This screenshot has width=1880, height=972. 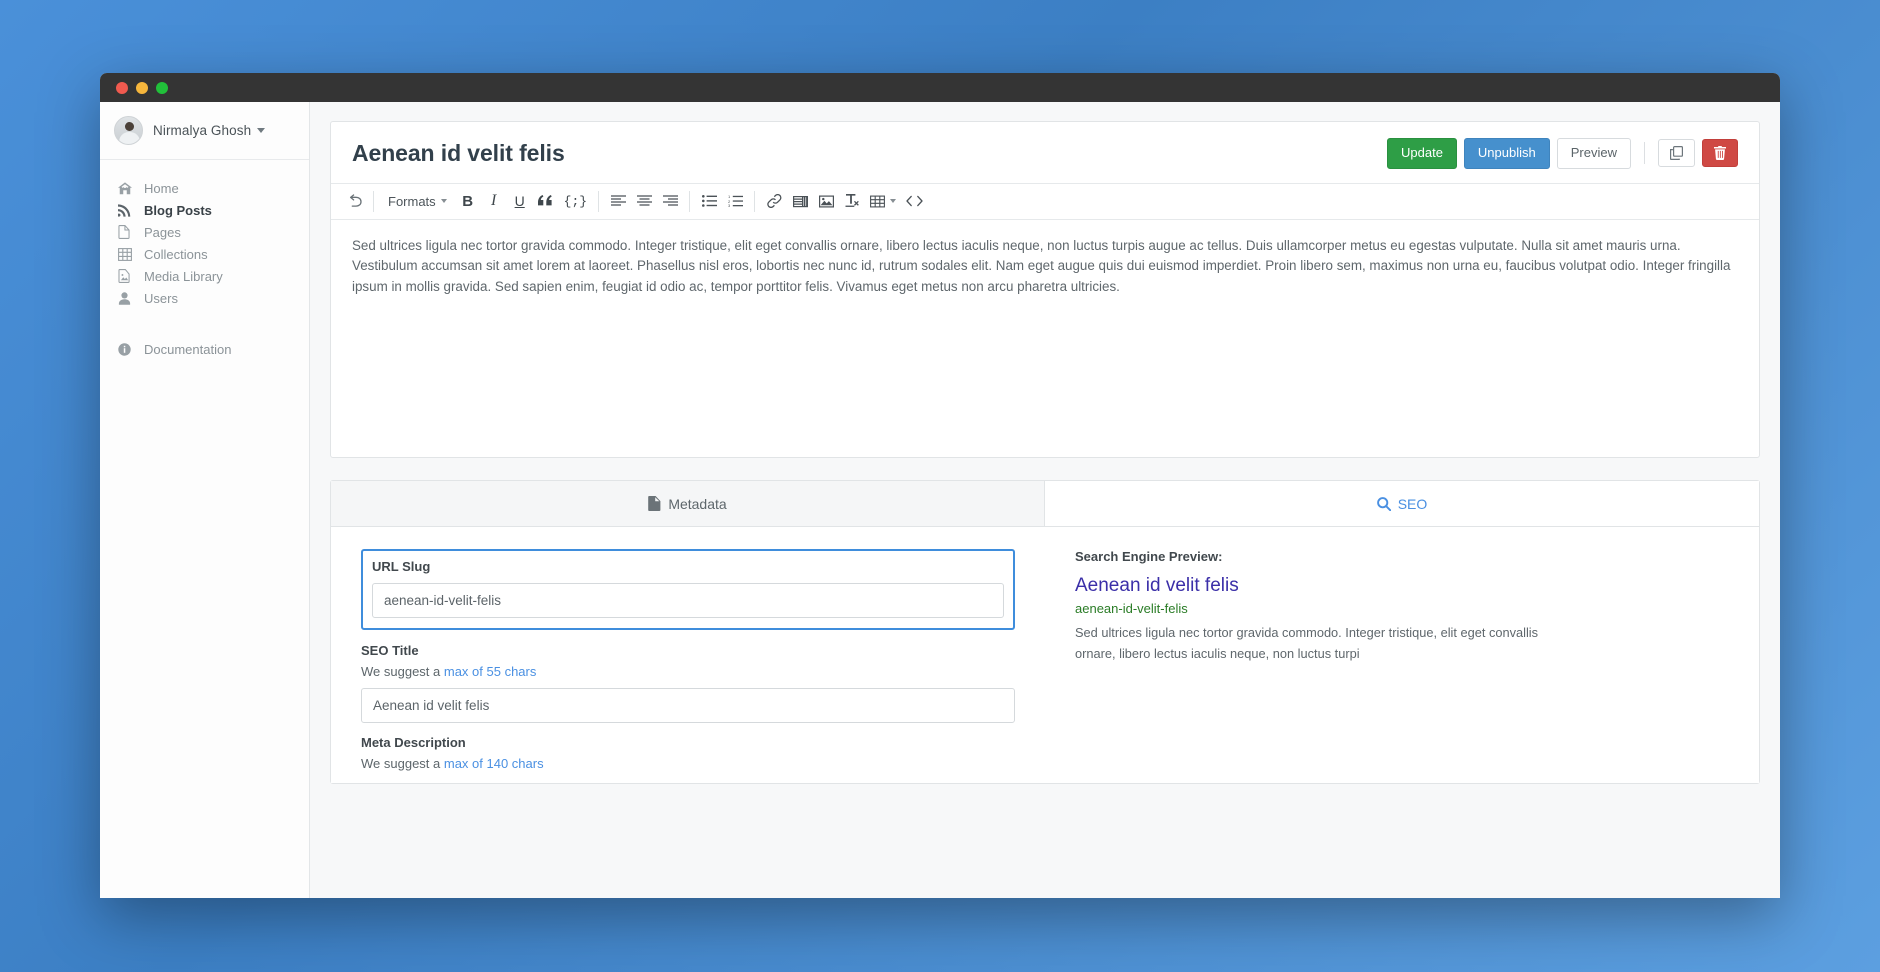 I want to click on undo-button, so click(x=354, y=201).